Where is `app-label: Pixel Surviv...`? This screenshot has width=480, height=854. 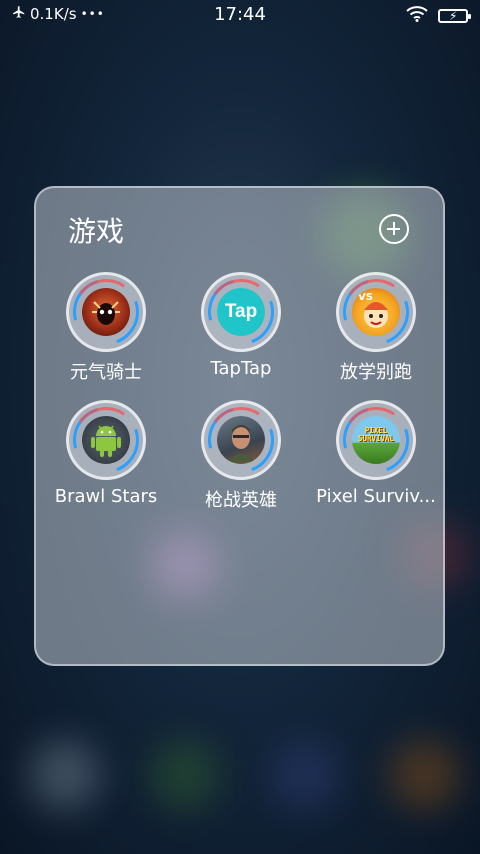 app-label: Pixel Surviv... is located at coordinates (376, 496).